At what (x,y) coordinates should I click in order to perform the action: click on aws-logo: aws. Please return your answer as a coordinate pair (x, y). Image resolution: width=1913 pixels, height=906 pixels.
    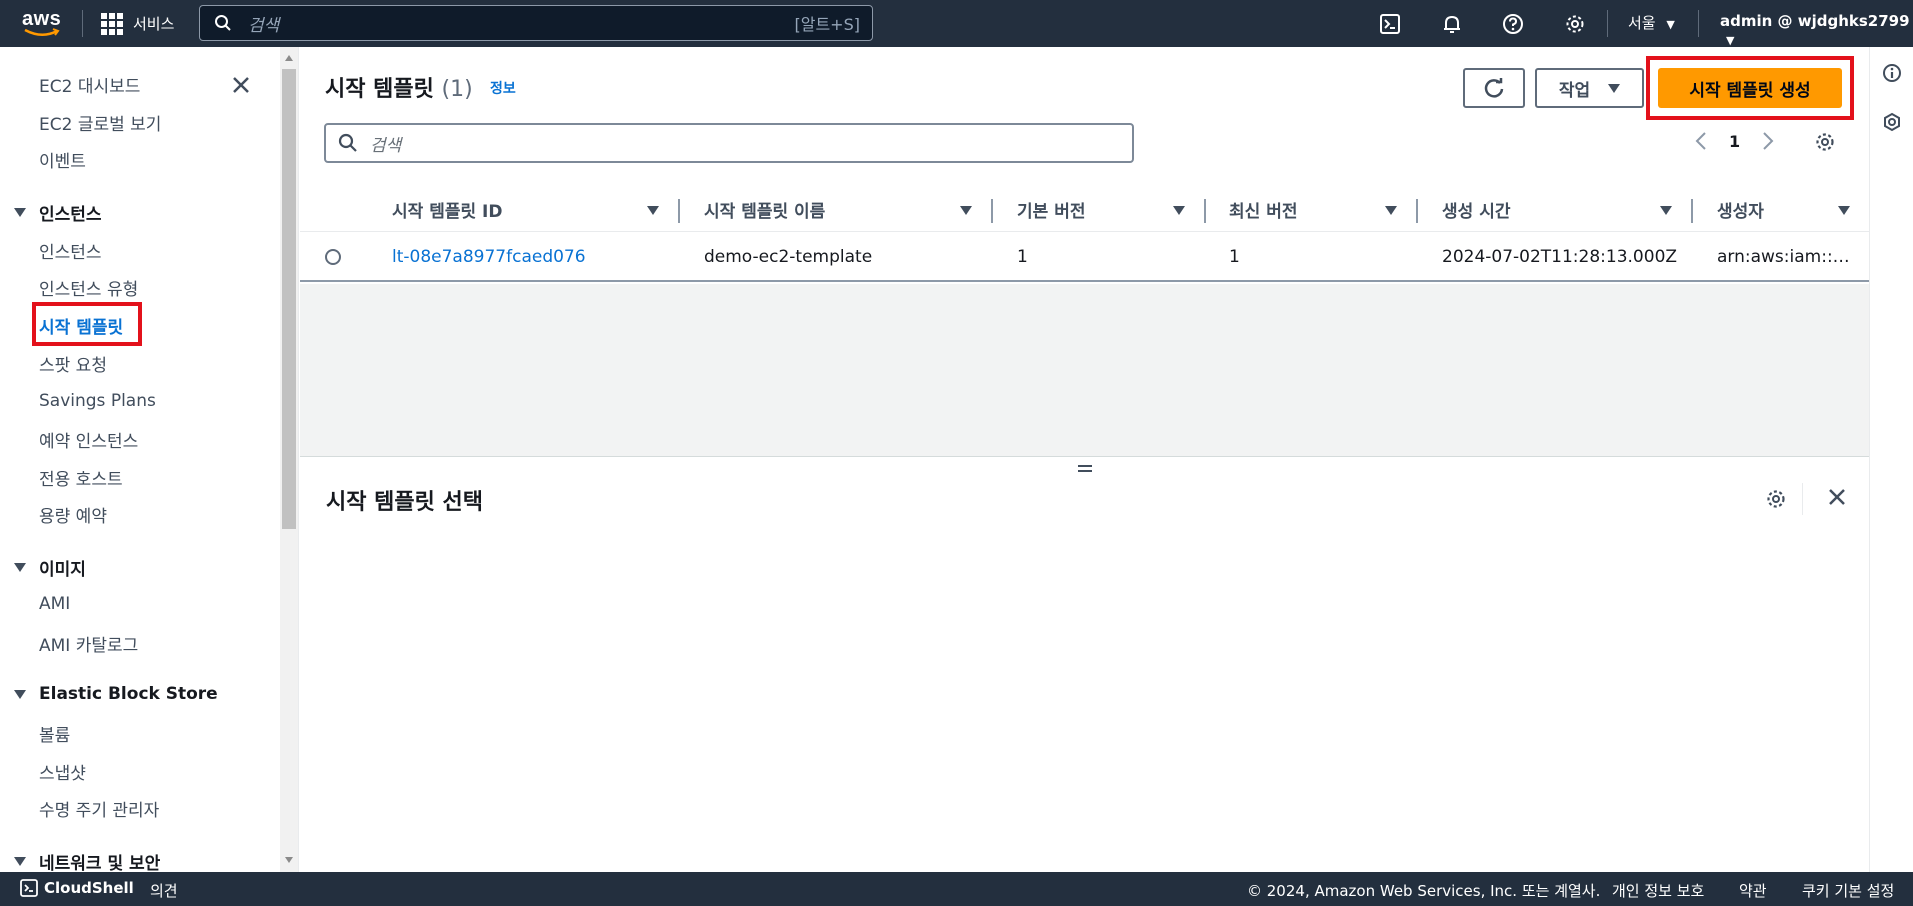
    Looking at the image, I should click on (42, 23).